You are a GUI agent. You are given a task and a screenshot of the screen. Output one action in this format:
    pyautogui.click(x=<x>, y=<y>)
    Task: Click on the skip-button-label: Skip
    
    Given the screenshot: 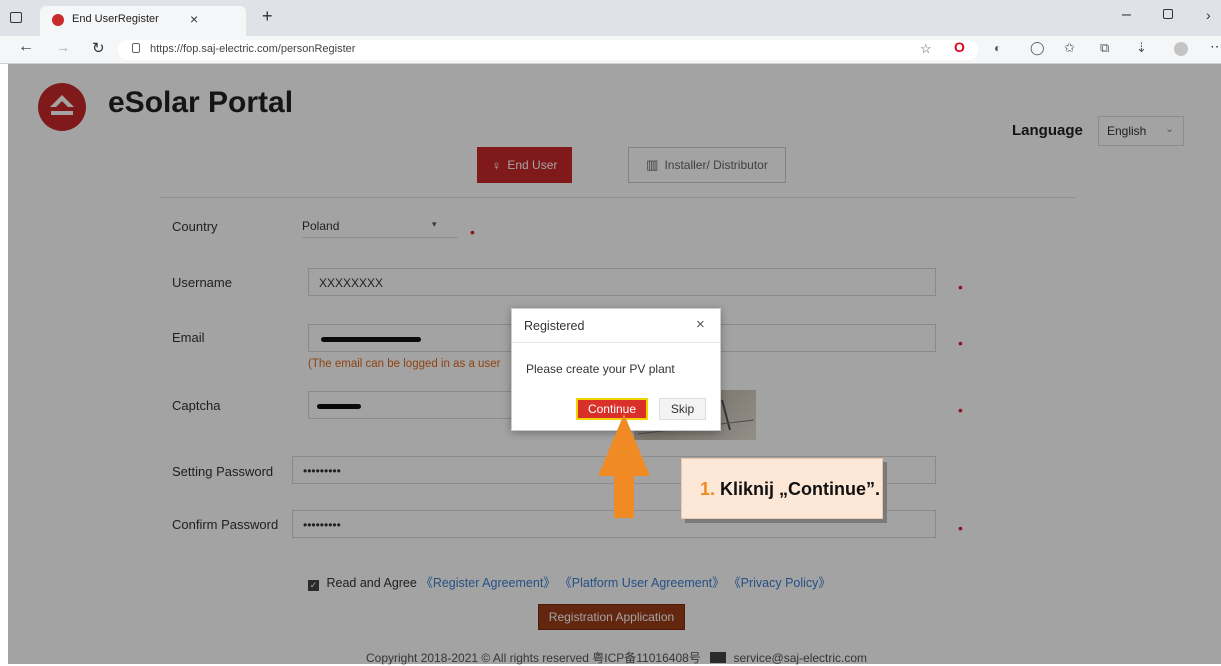 What is the action you would take?
    pyautogui.click(x=682, y=409)
    